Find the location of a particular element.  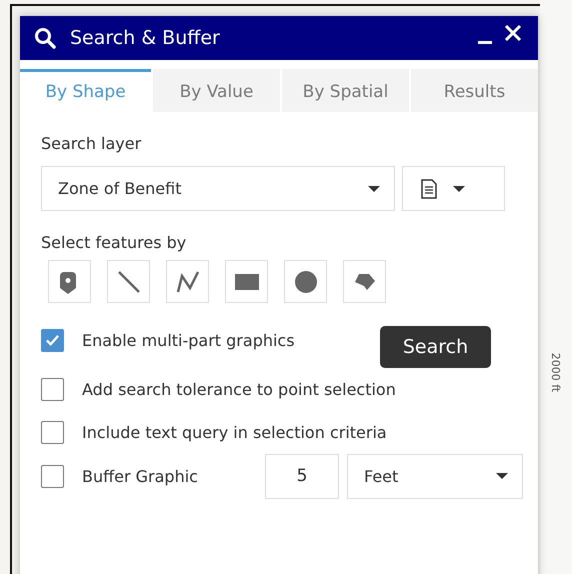

search-icon is located at coordinates (45, 38).